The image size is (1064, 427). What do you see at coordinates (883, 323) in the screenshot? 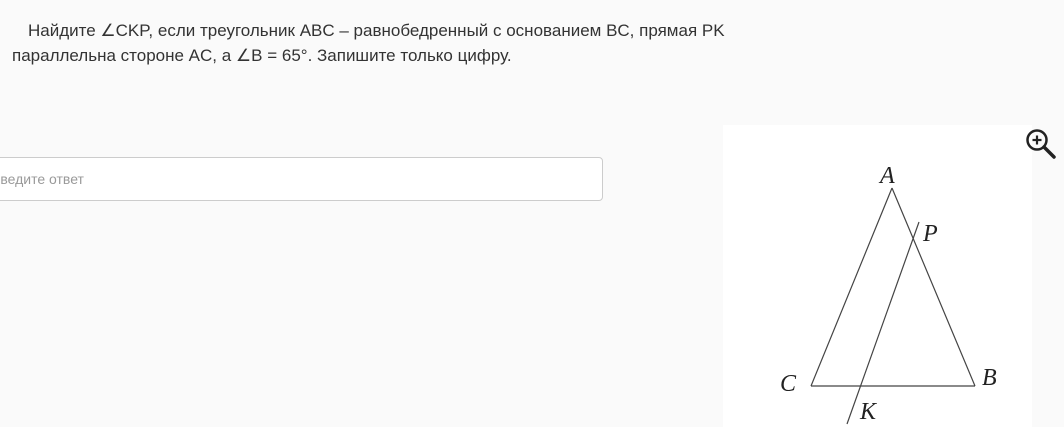
I see `line-pk` at bounding box center [883, 323].